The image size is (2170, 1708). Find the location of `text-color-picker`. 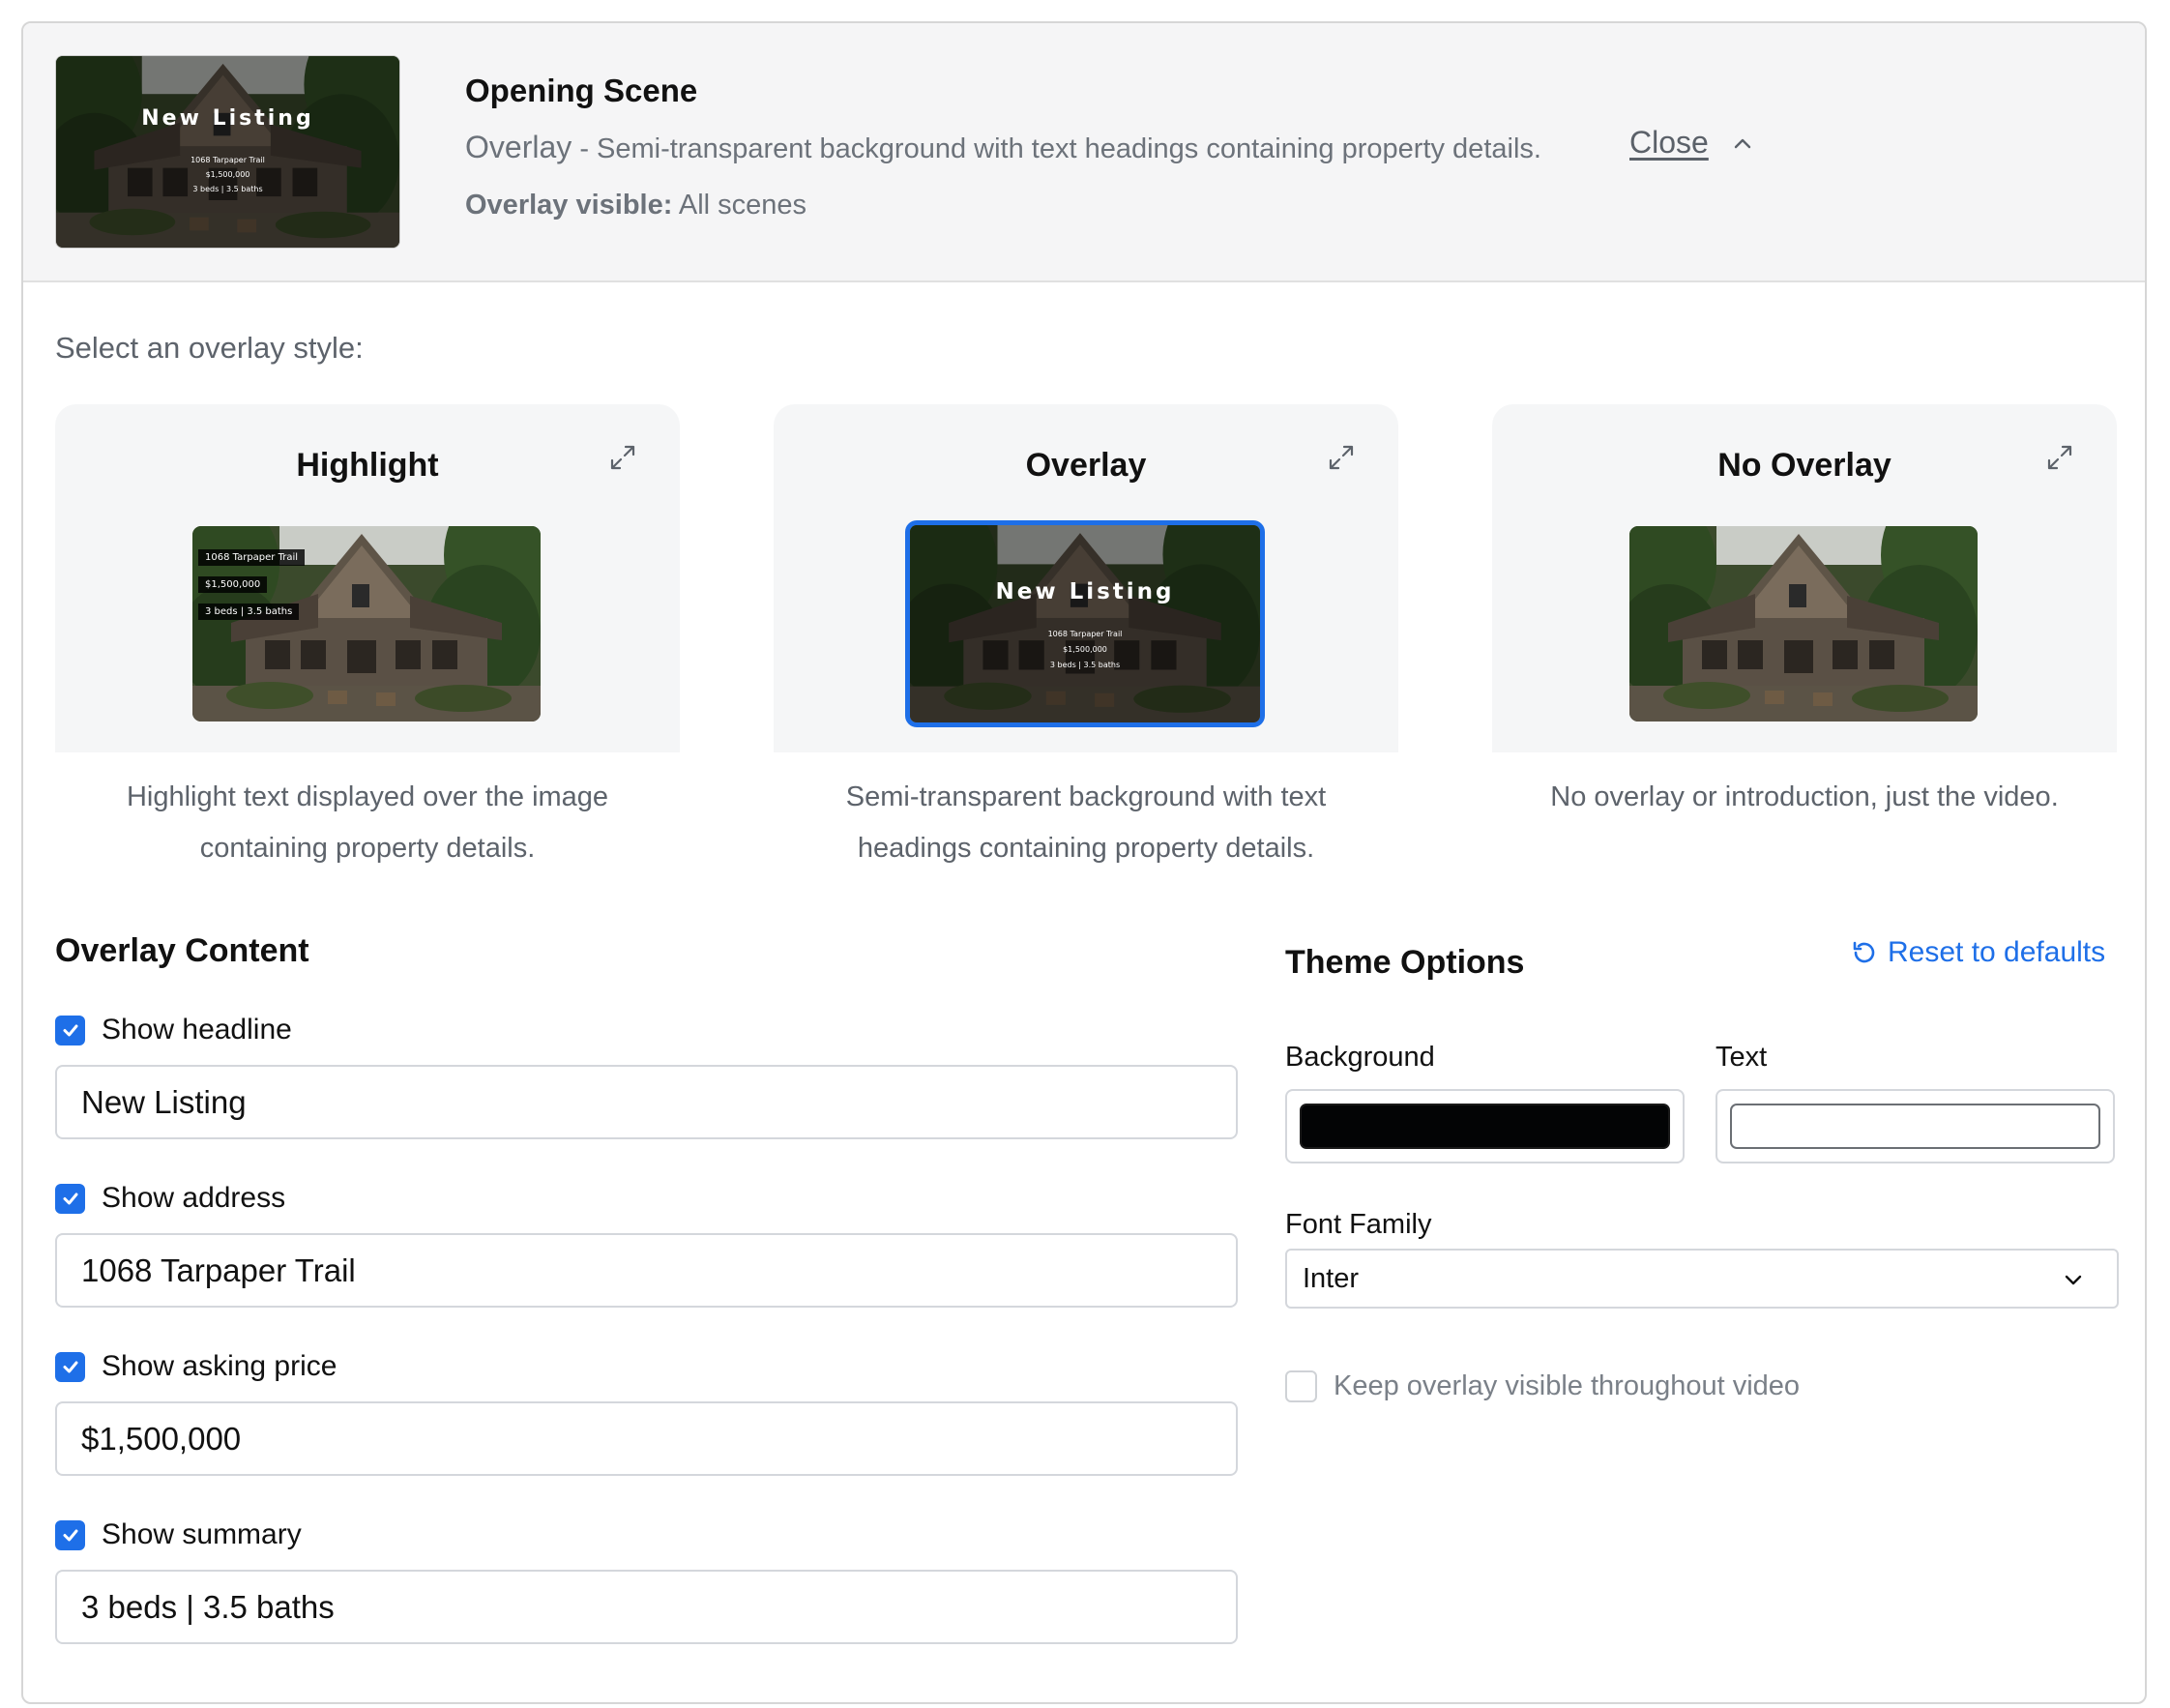

text-color-picker is located at coordinates (1915, 1126).